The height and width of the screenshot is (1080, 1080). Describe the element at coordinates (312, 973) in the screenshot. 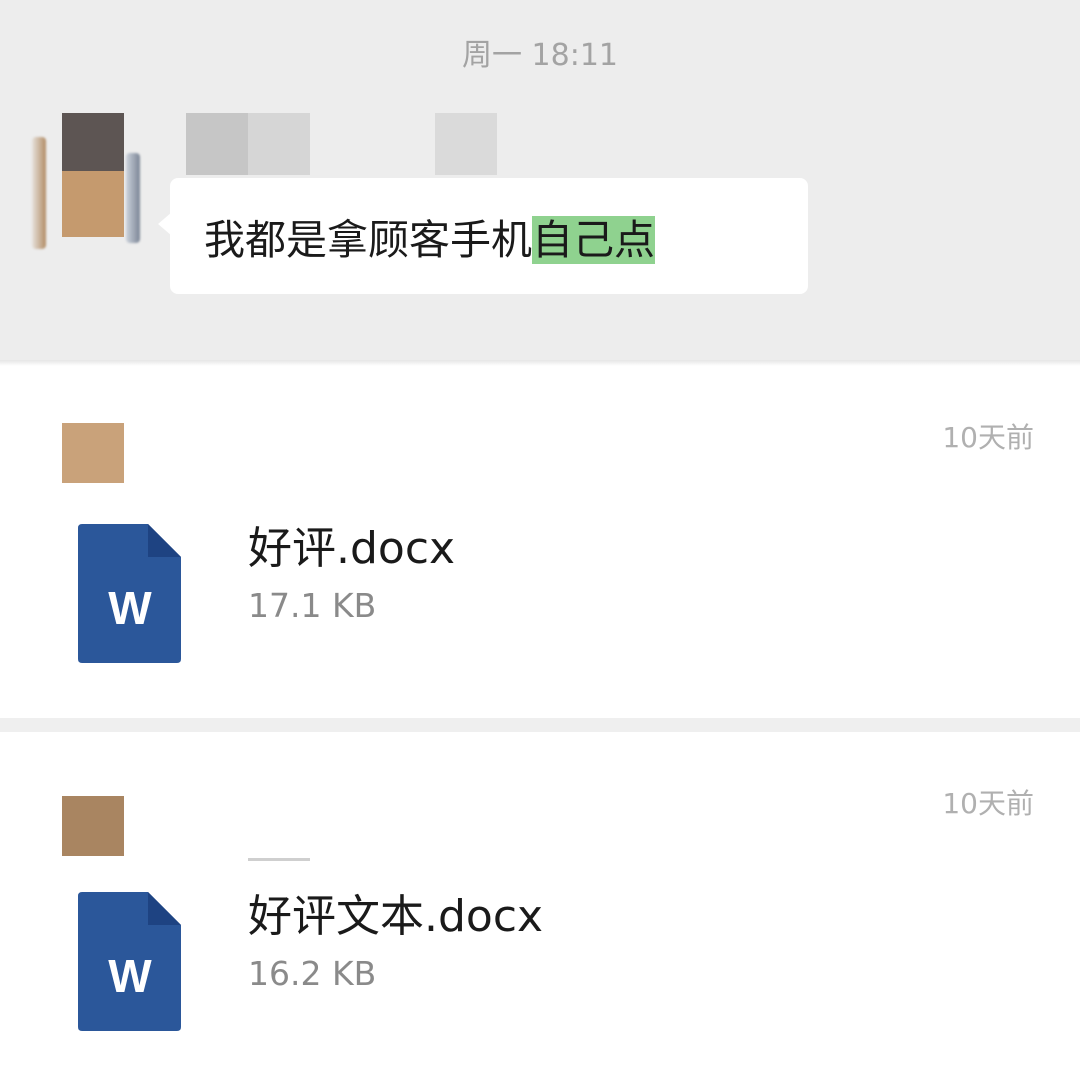

I see `file-size: 16.2 KB` at that location.